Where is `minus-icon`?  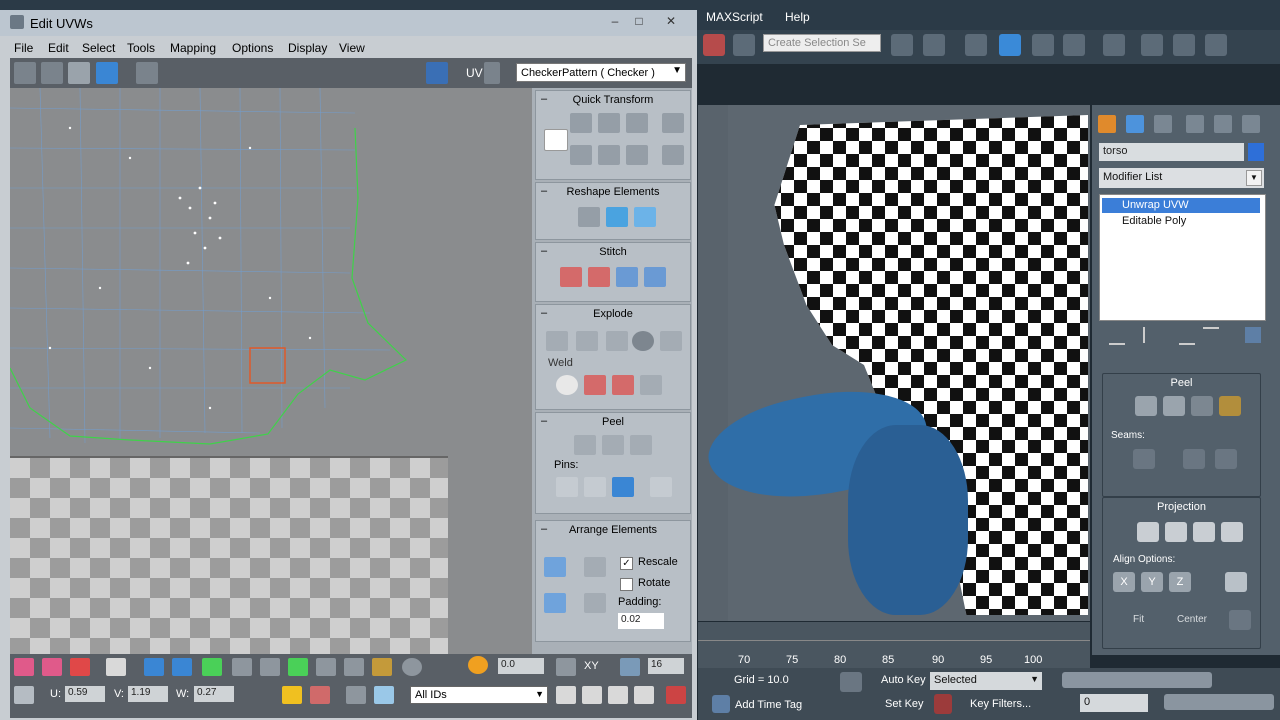
minus-icon is located at coordinates (270, 667).